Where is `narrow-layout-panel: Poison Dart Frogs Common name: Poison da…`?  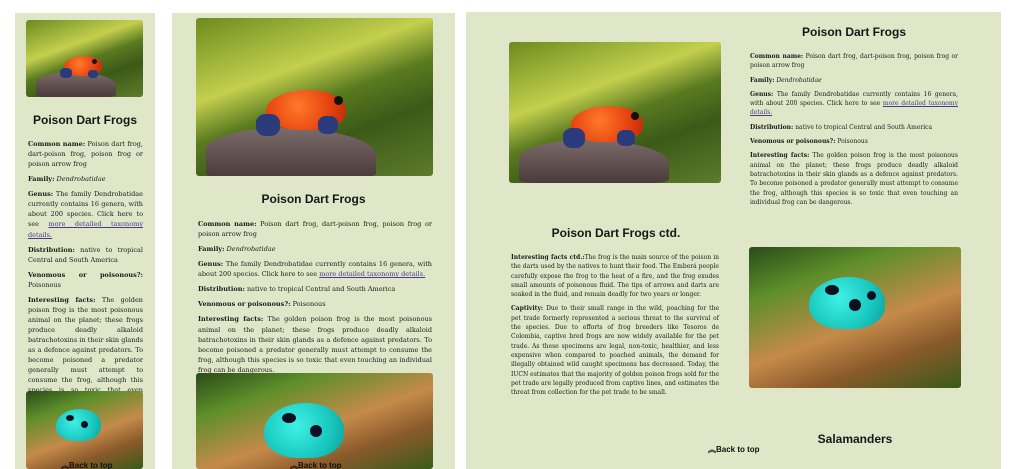
narrow-layout-panel: Poison Dart Frogs Common name: Poison da… is located at coordinates (85, 241).